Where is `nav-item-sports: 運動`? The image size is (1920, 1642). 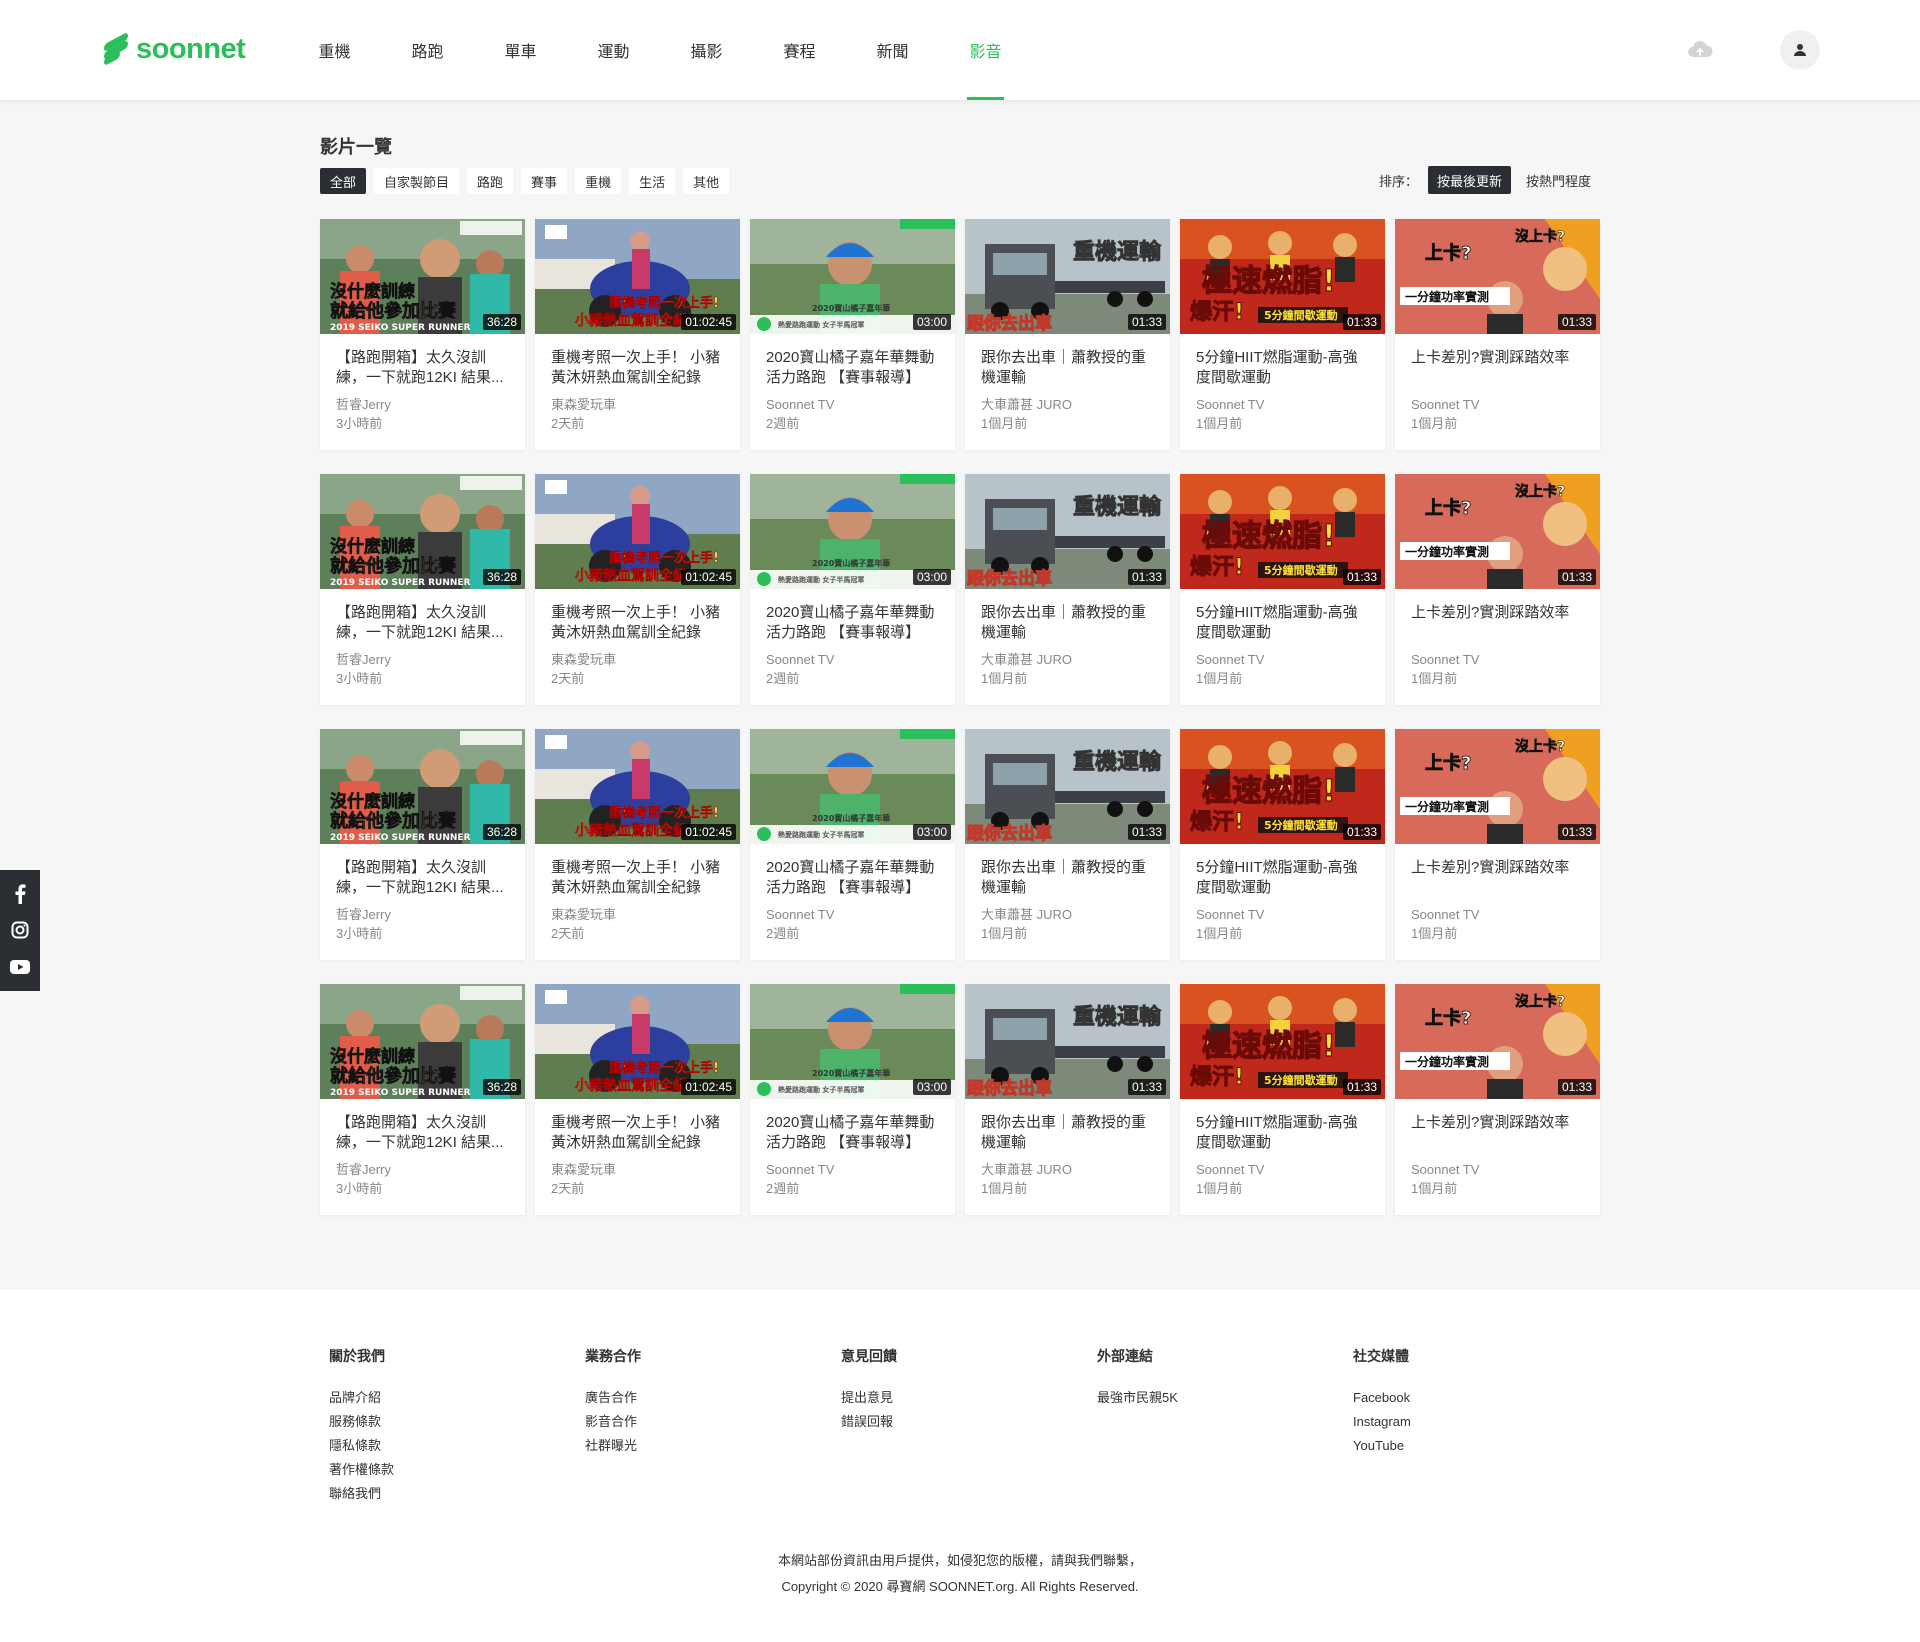 nav-item-sports: 運動 is located at coordinates (613, 50).